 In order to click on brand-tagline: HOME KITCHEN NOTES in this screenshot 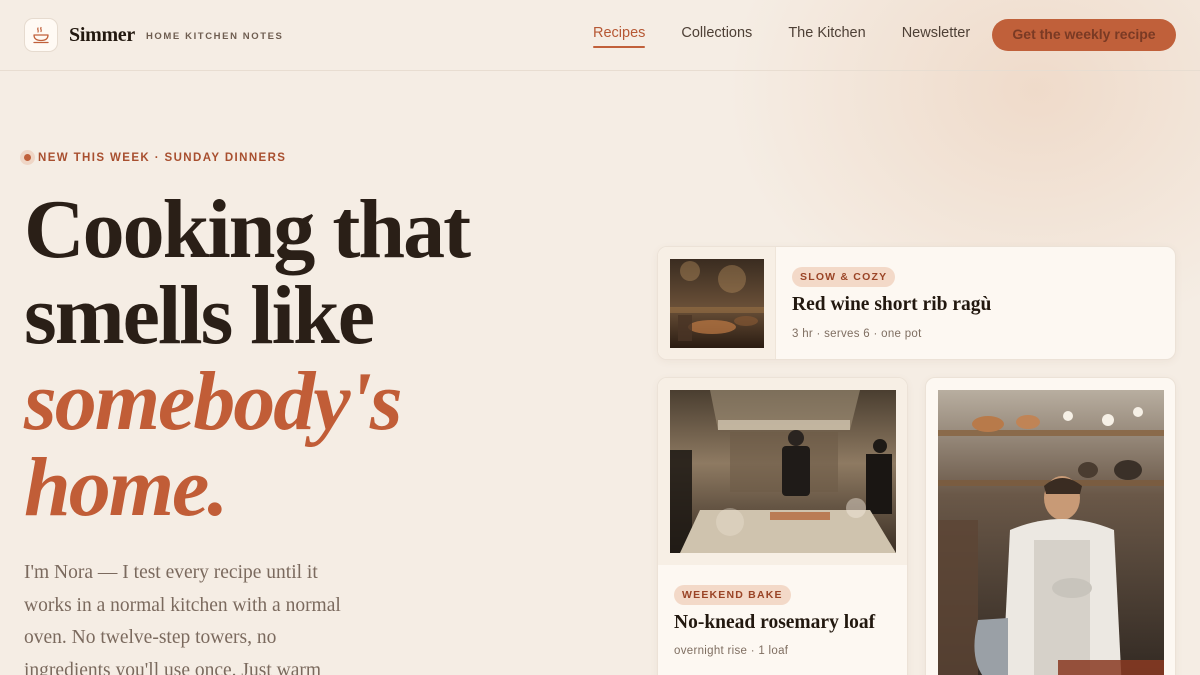, I will do `click(214, 36)`.